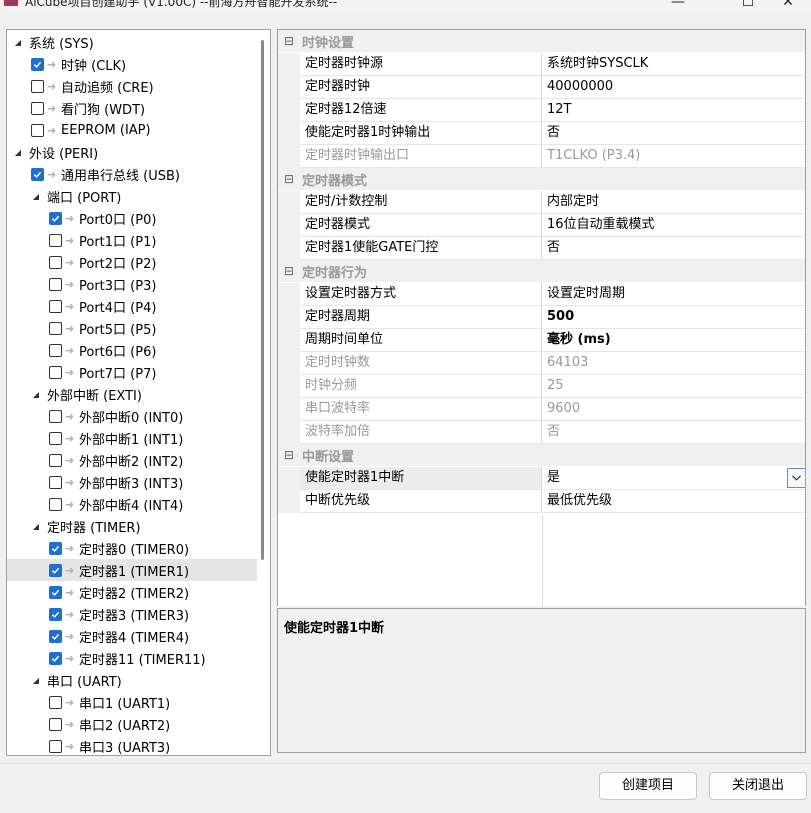  What do you see at coordinates (541, 179) in the screenshot?
I see `property-category: ⊟ 定时器模式` at bounding box center [541, 179].